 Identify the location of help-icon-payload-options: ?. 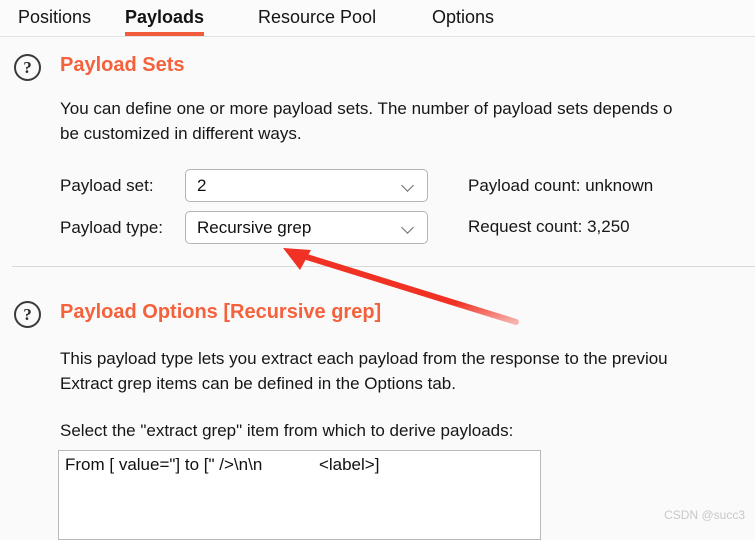
(27, 314).